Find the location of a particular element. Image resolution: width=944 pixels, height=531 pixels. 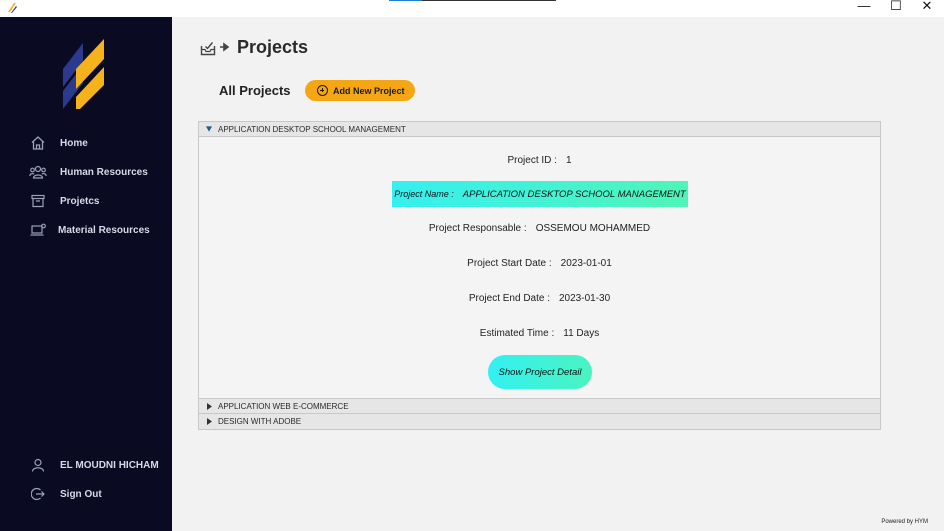

brand-logo is located at coordinates (83, 74).